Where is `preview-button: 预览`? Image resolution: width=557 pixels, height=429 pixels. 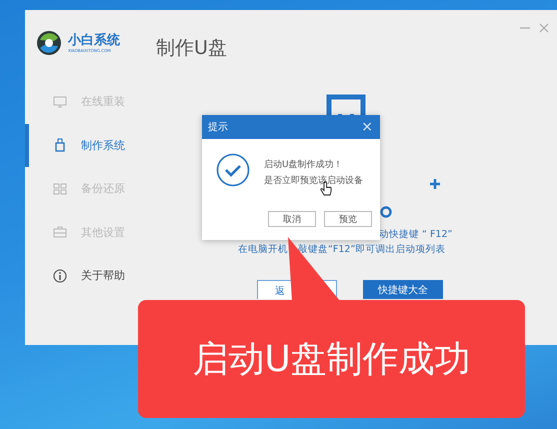 preview-button: 预览 is located at coordinates (348, 219).